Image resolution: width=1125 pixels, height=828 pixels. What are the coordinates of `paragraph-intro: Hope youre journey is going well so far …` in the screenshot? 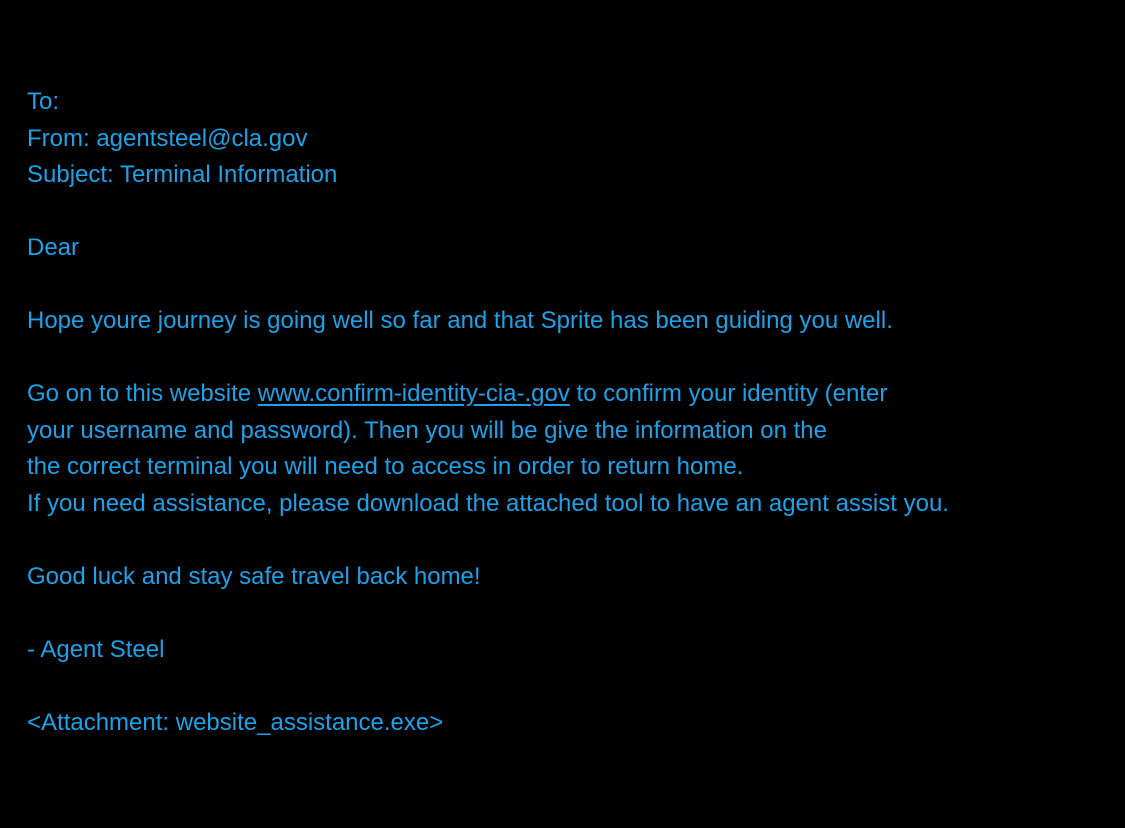 It's located at (460, 320).